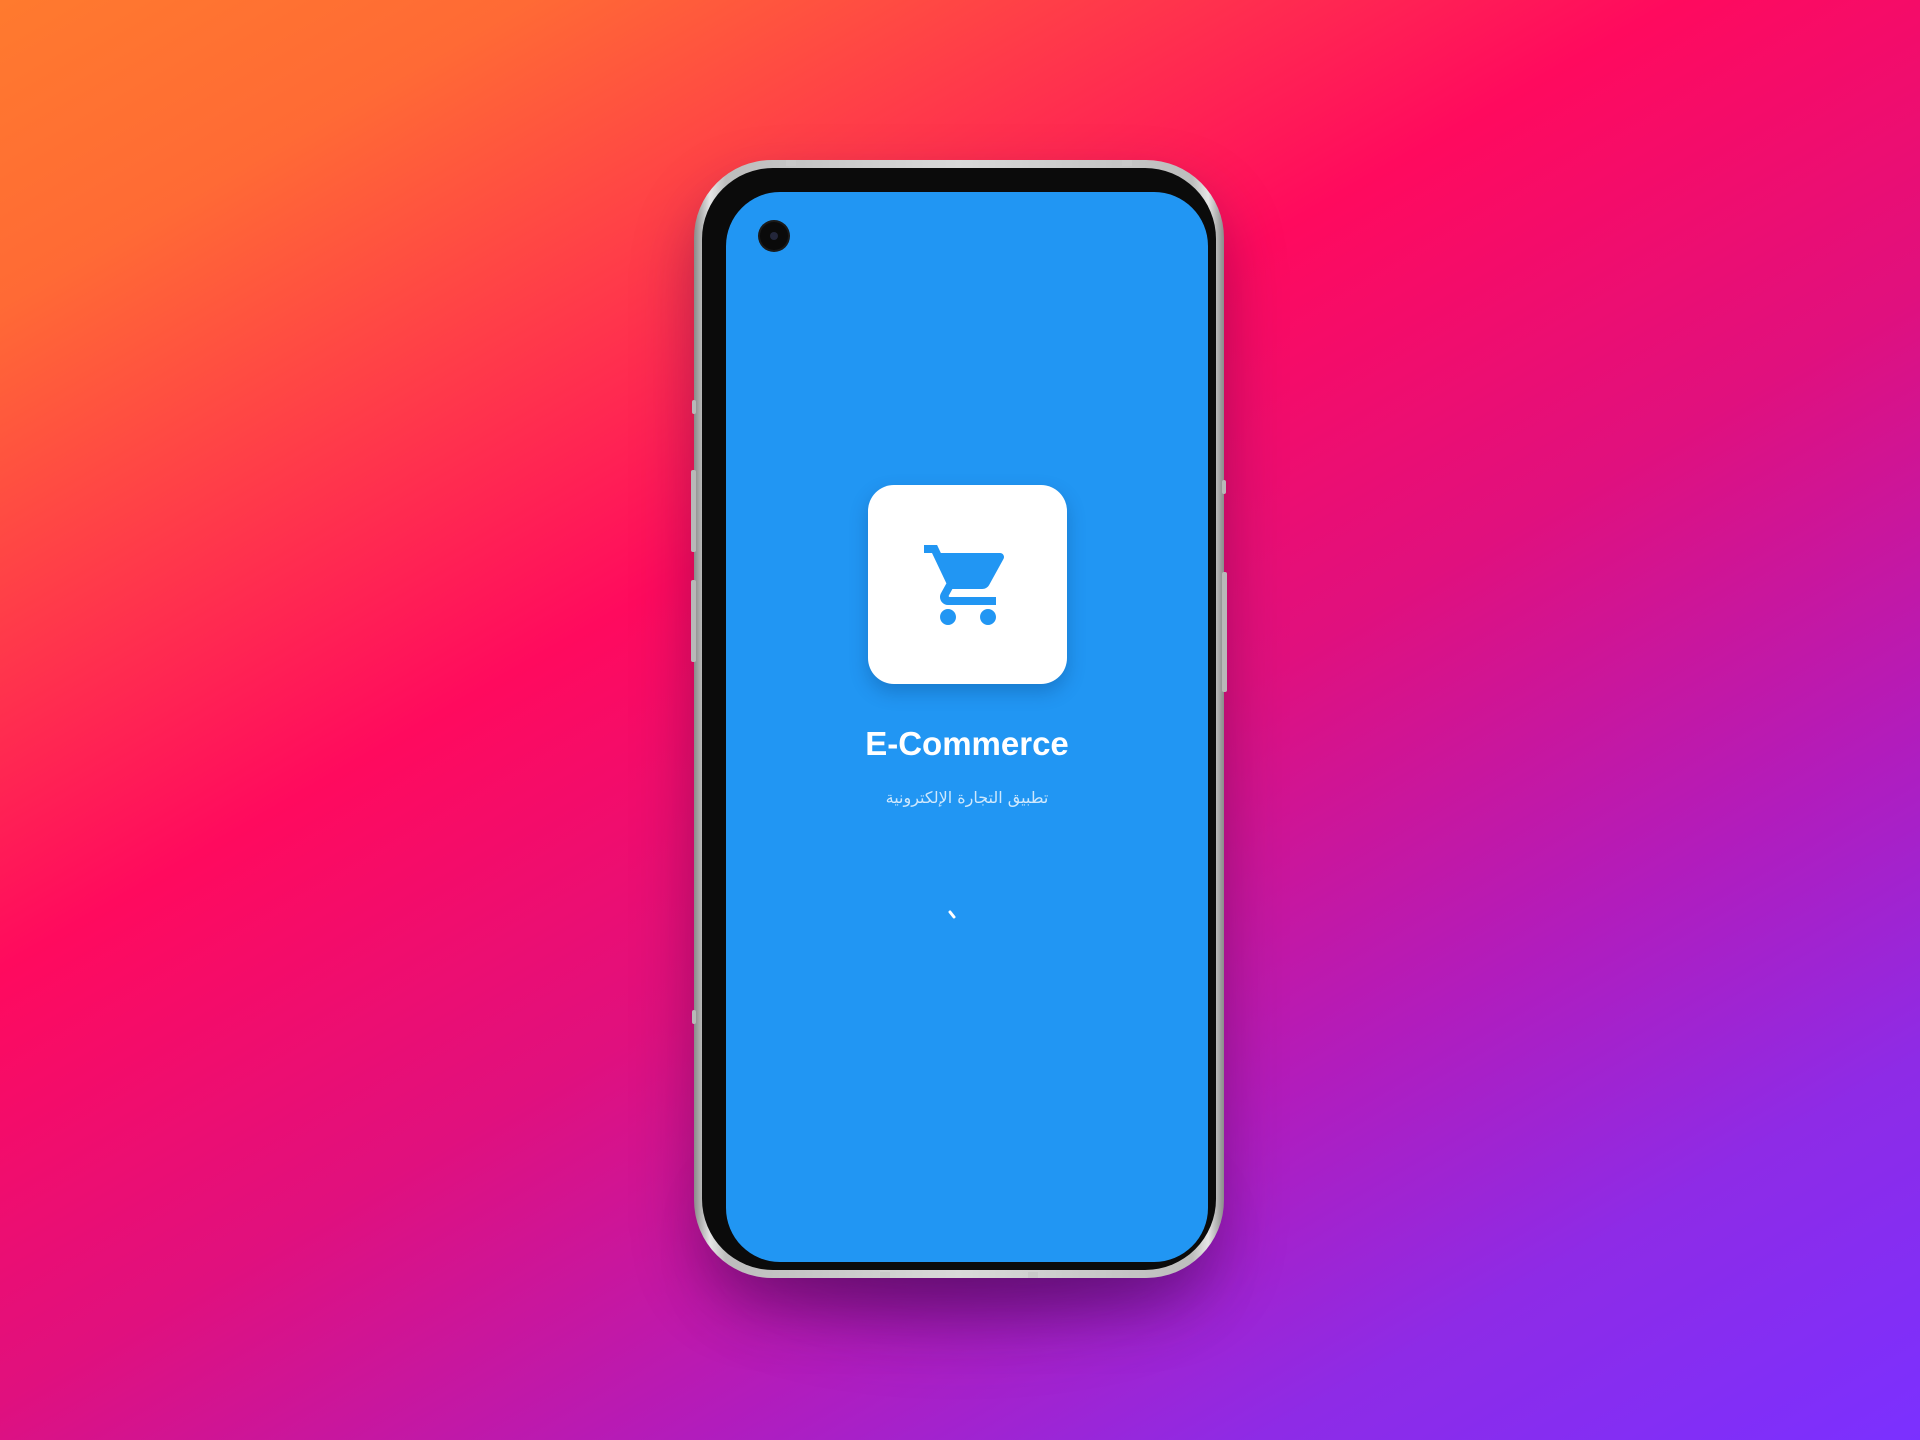 Image resolution: width=1920 pixels, height=1440 pixels. I want to click on app-logo-tile, so click(967, 584).